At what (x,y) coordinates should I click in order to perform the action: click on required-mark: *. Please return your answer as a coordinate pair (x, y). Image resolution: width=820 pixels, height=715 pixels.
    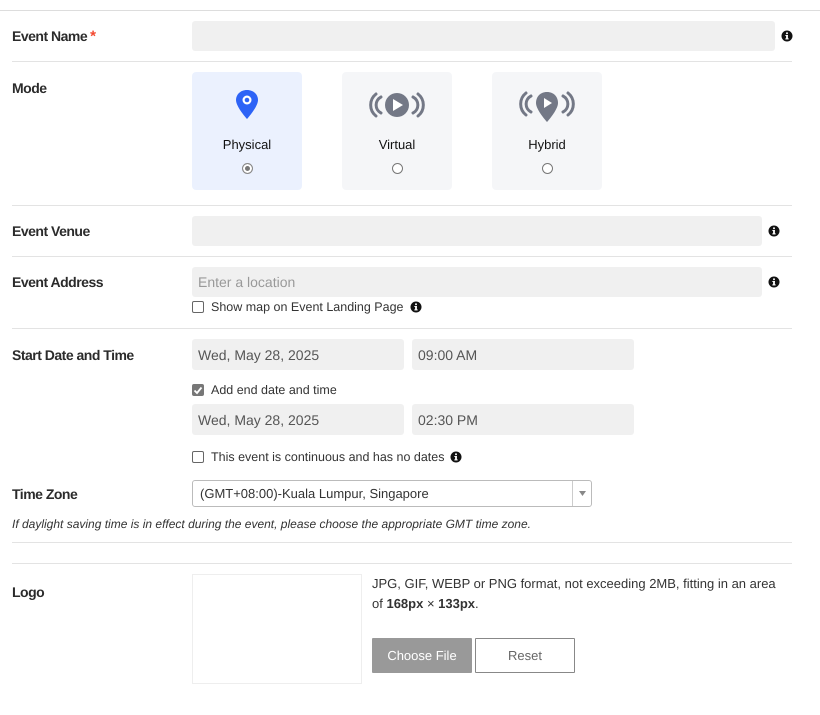
    Looking at the image, I should click on (93, 36).